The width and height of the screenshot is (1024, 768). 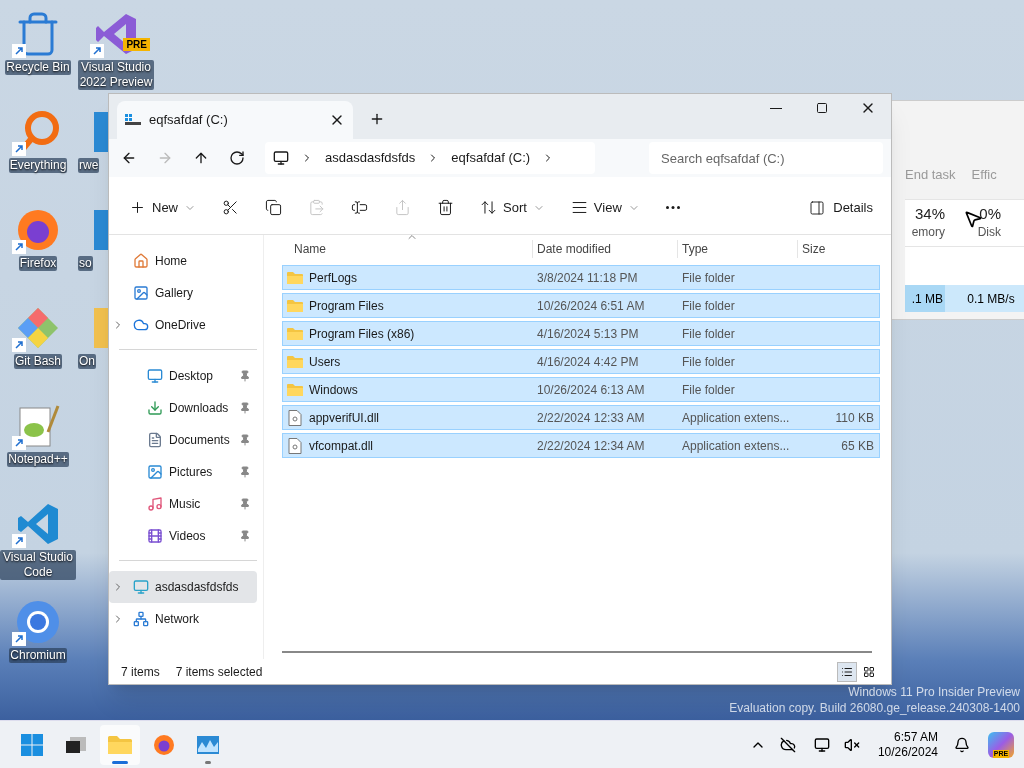 I want to click on date-cell-text: 10/26/2024 6:51 AM, so click(x=591, y=306).